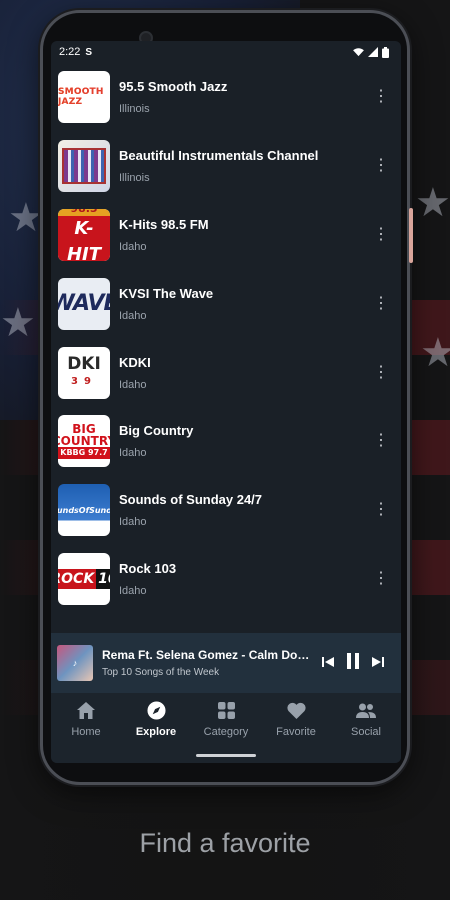  I want to click on gesture-home-bar, so click(226, 755).